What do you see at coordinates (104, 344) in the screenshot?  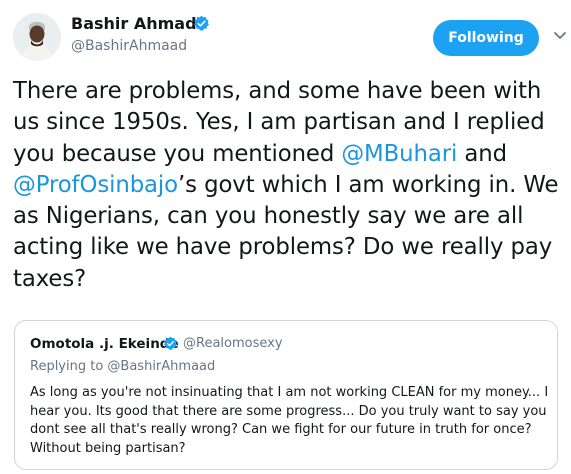 I see `quoted-author-name: Omotola .j. Ekeinde` at bounding box center [104, 344].